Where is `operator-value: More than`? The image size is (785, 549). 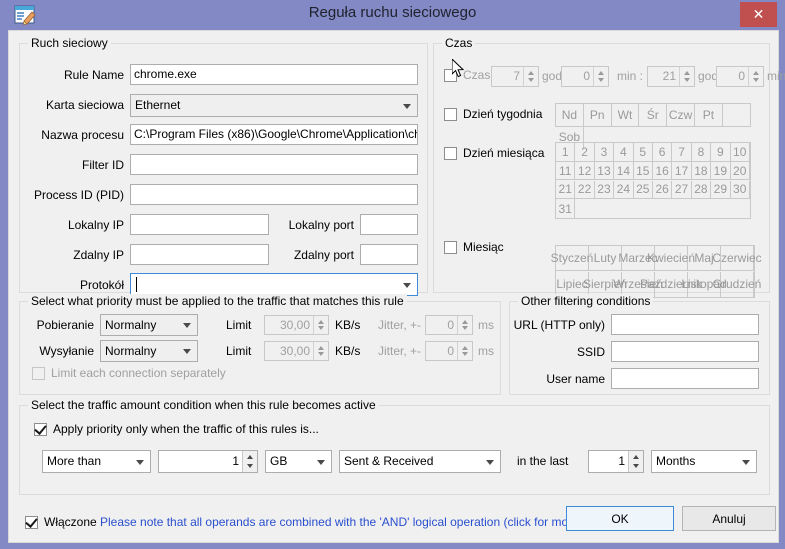 operator-value: More than is located at coordinates (74, 461).